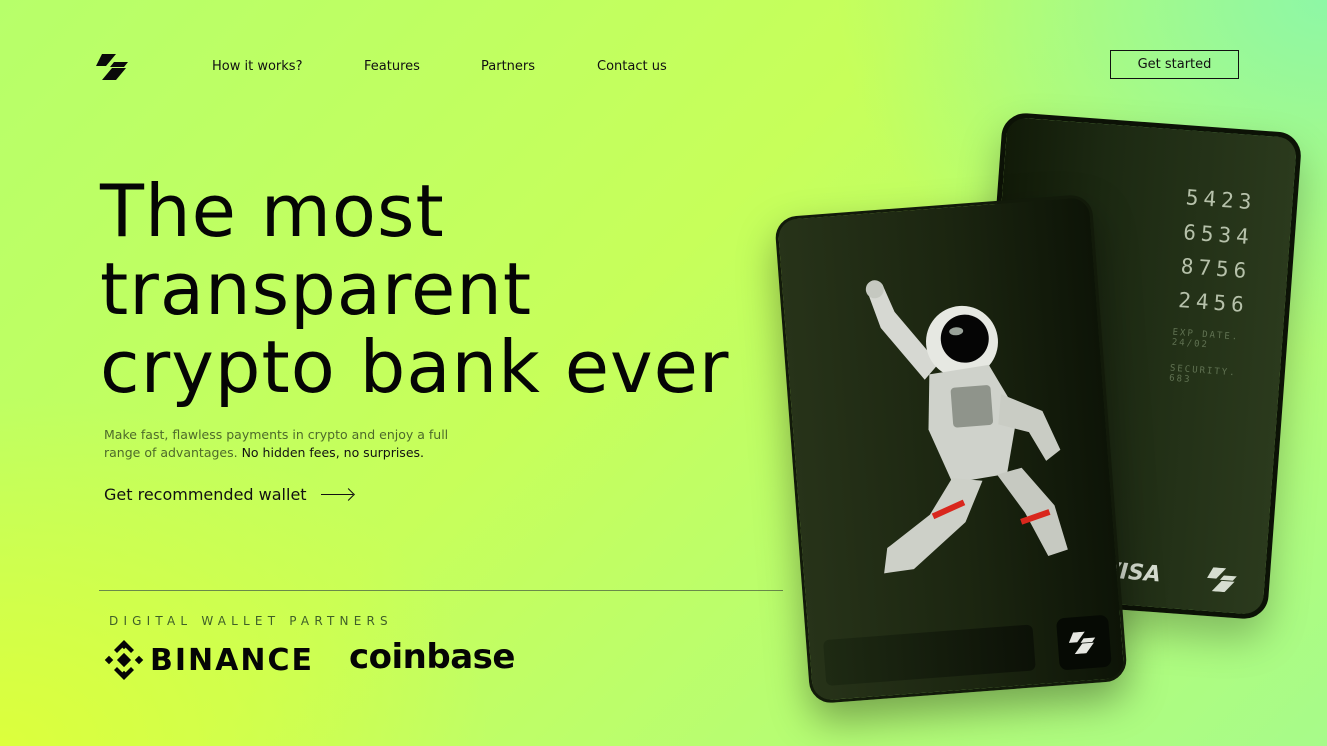 This screenshot has width=1327, height=746. I want to click on wallet-link-label: Get recommended wallet, so click(205, 494).